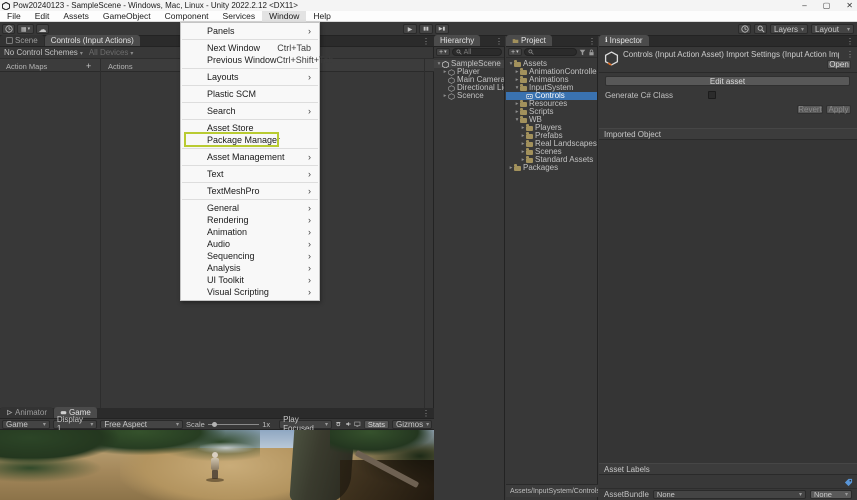 The width and height of the screenshot is (857, 500). I want to click on scale-slider-handle, so click(214, 424).